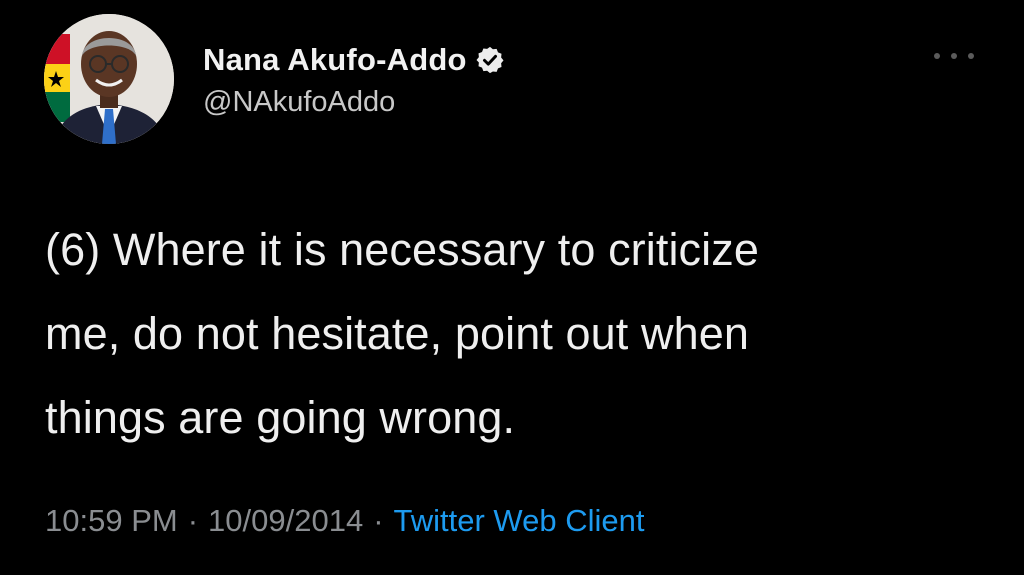  I want to click on tweet-time: 10:59 PM, so click(111, 520).